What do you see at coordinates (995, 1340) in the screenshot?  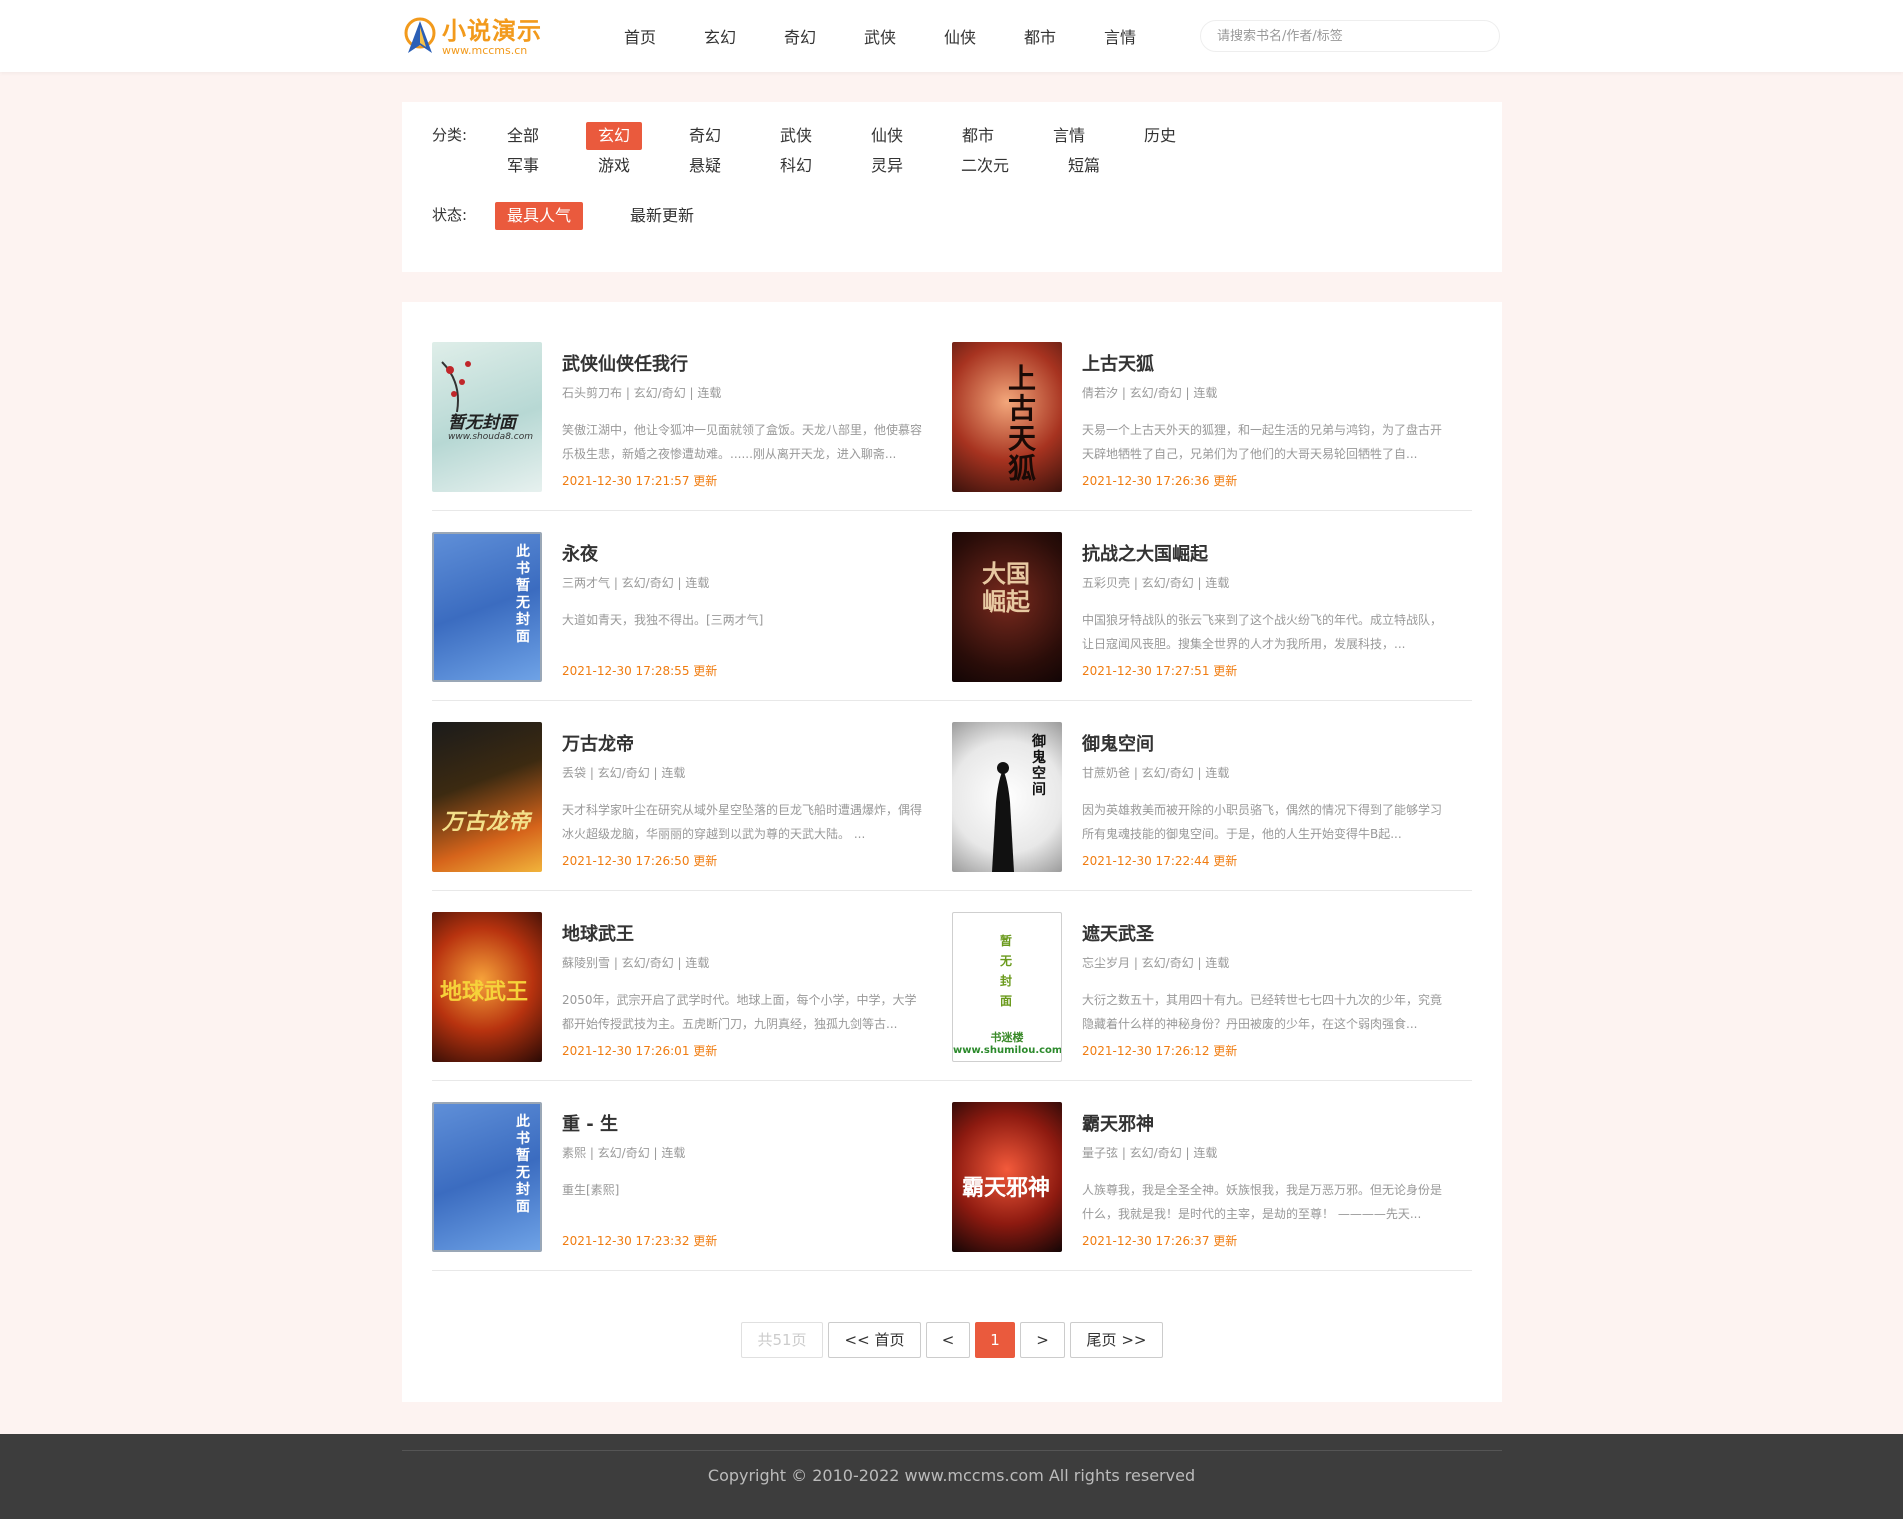 I see `page-current: 1` at bounding box center [995, 1340].